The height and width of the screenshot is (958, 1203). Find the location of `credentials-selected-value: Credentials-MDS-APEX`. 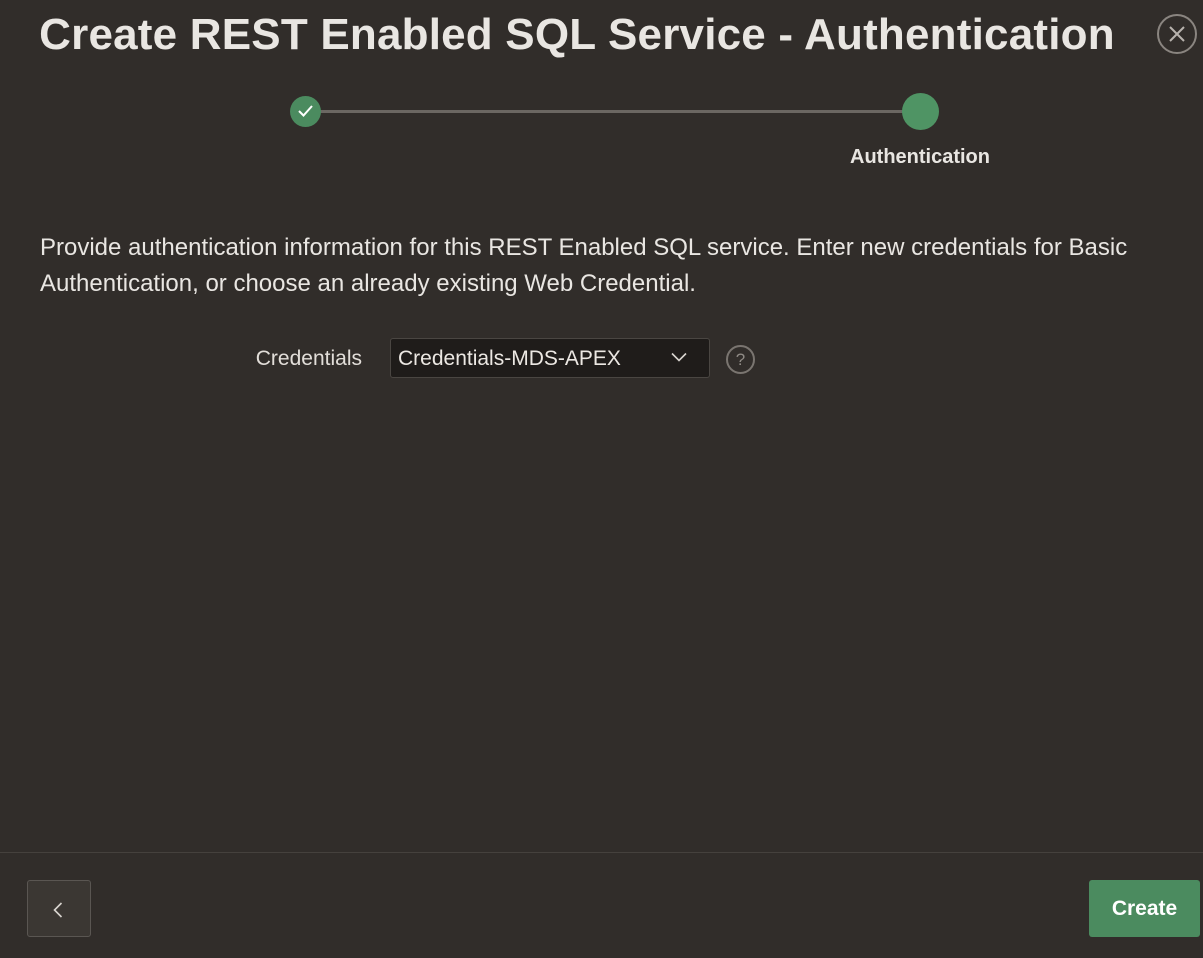

credentials-selected-value: Credentials-MDS-APEX is located at coordinates (509, 358).